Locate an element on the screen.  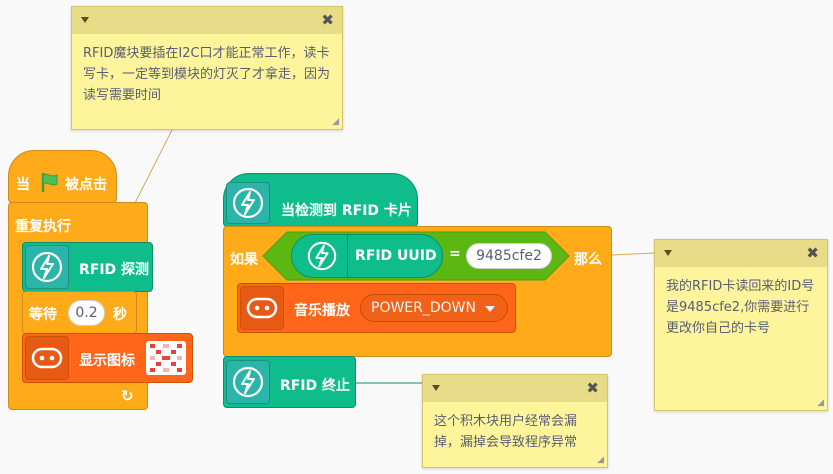
show-icon-block: 显示图标 is located at coordinates (107, 358).